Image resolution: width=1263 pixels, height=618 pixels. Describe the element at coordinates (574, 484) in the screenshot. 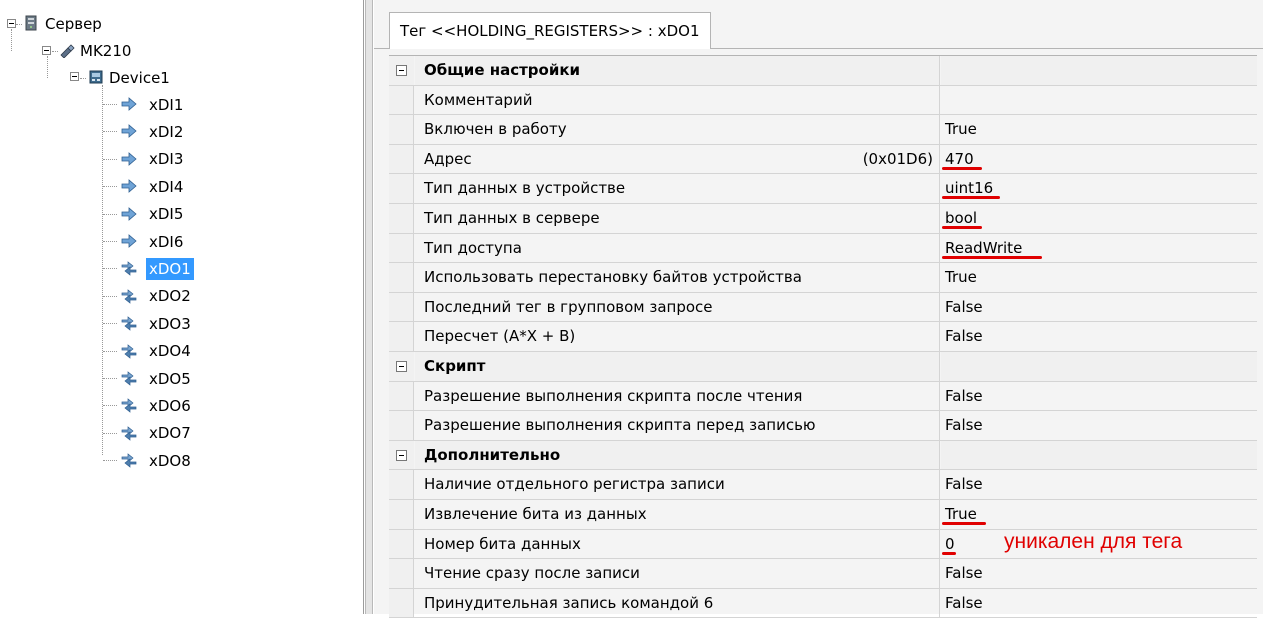

I see `name-text: Наличие отдельного регистра записи` at that location.